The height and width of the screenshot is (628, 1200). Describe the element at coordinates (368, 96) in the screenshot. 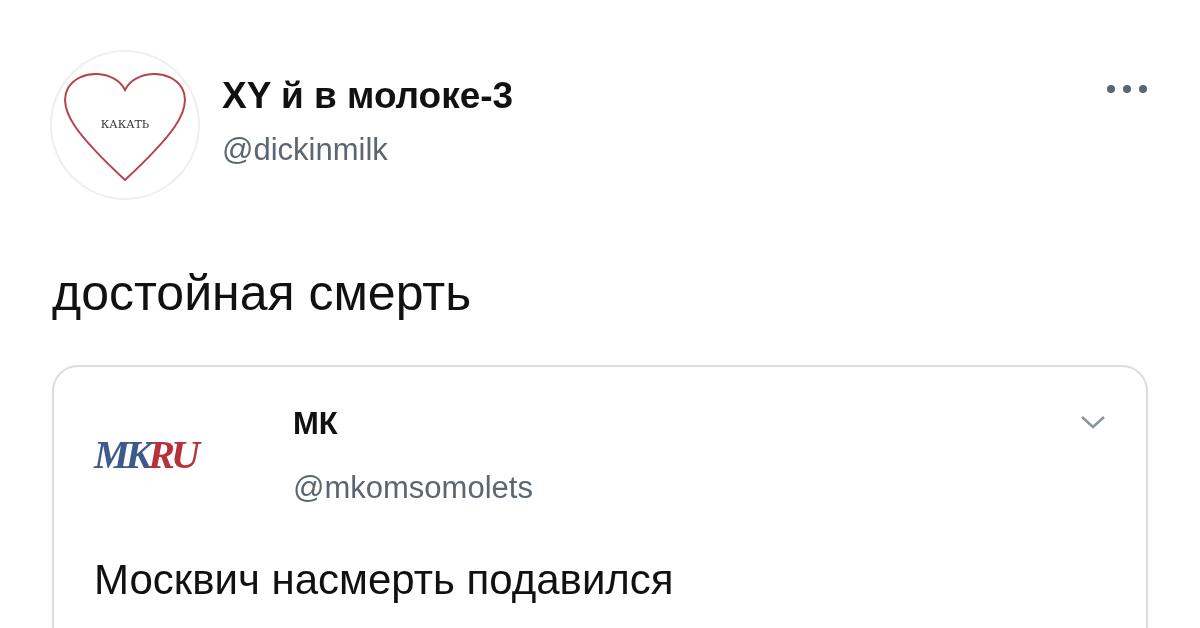

I see `user-name: XY й в молоке-3` at that location.